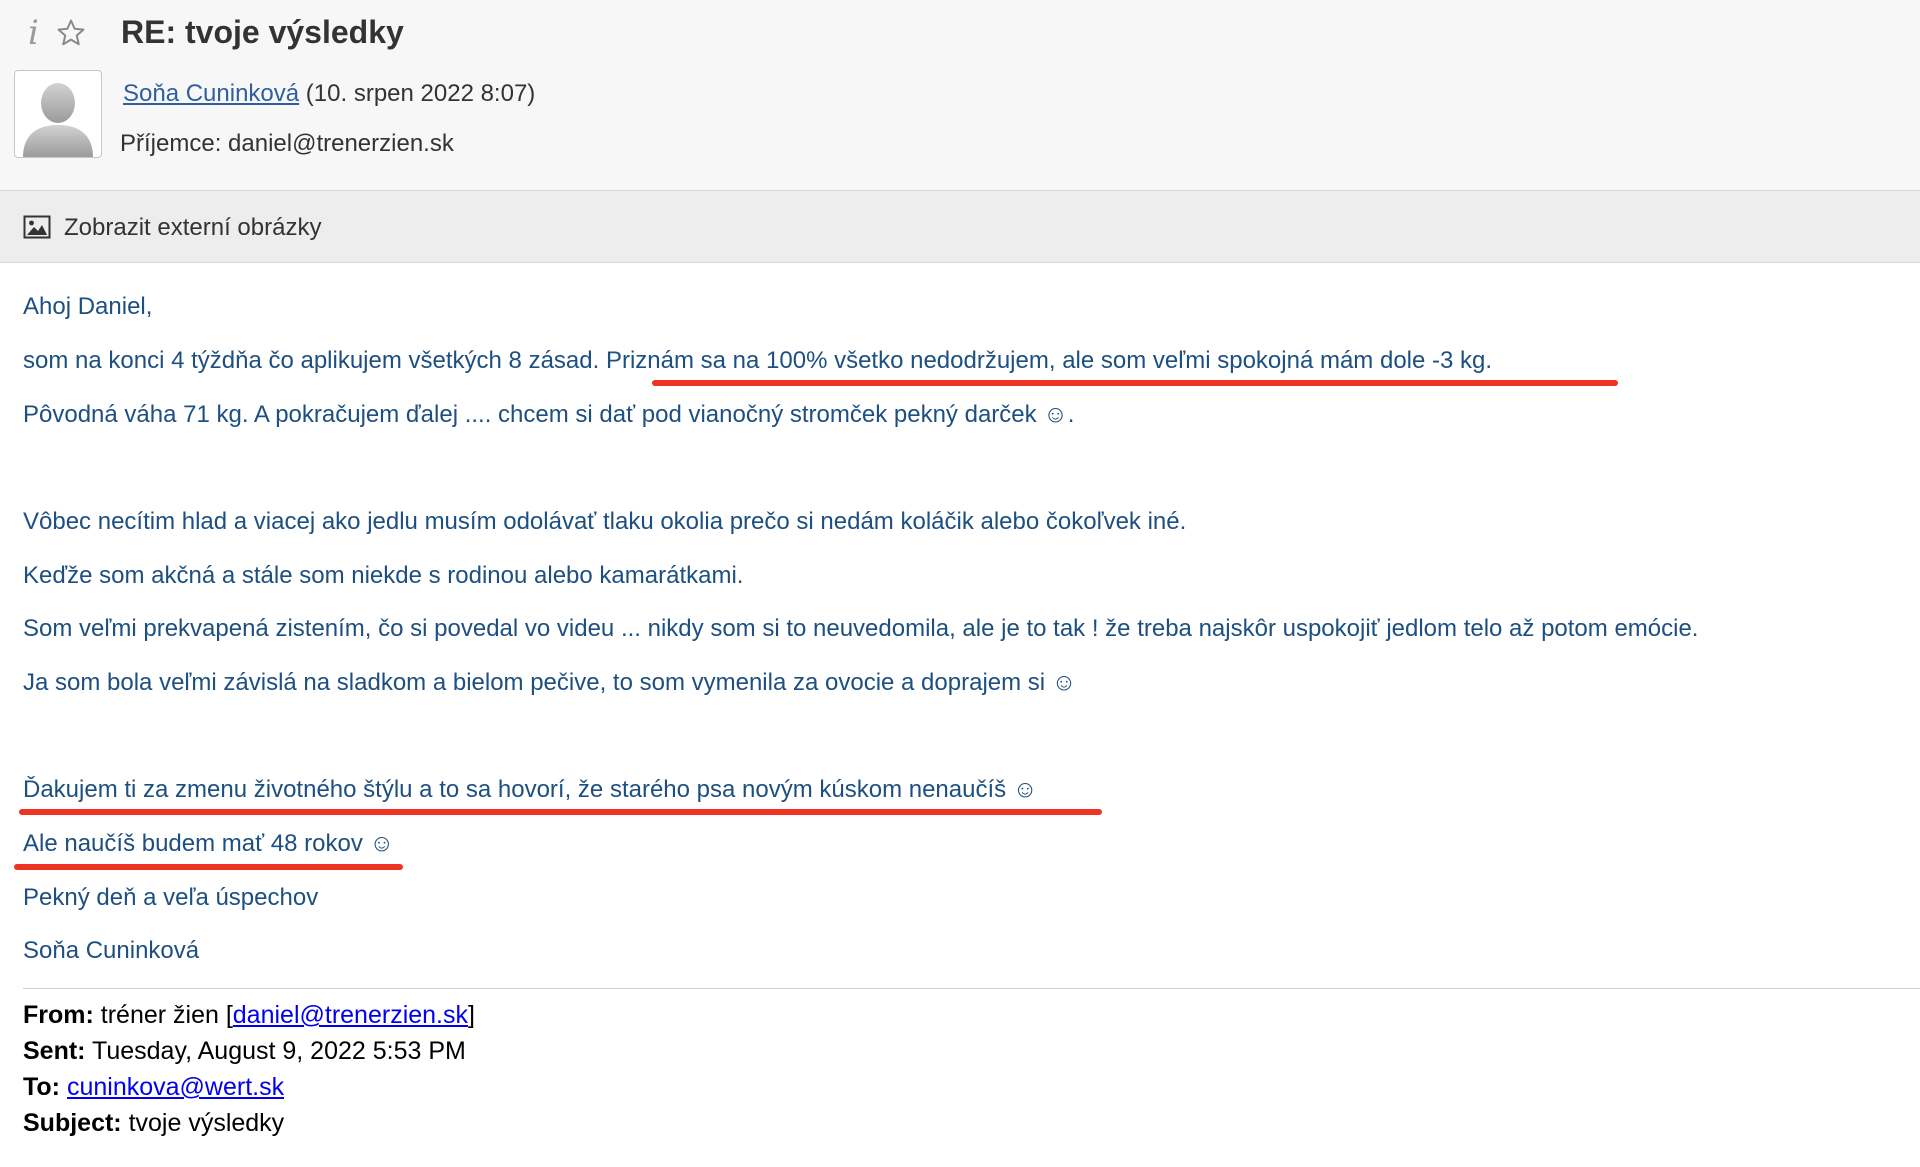 Image resolution: width=1920 pixels, height=1167 pixels. I want to click on quoted-sent-line: Sent: Tuesday, August 9, 2022 5:53 PM, so click(244, 1051).